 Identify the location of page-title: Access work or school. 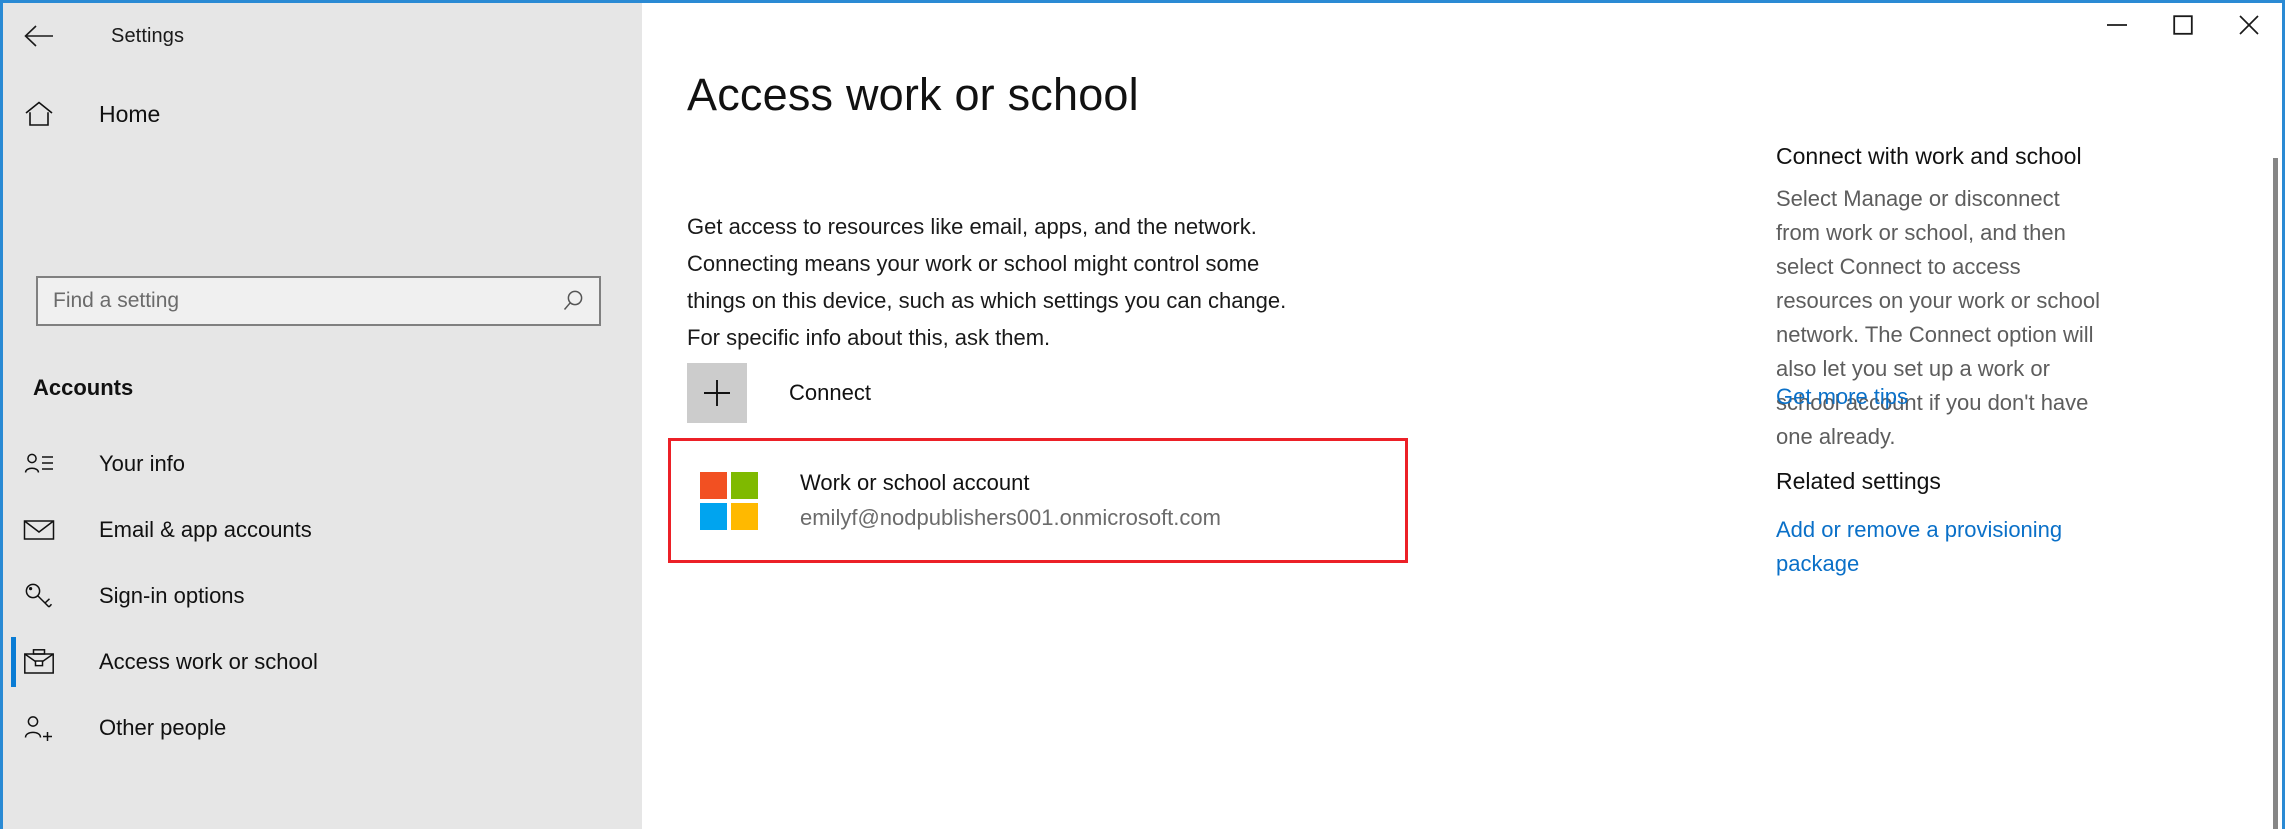
(913, 94).